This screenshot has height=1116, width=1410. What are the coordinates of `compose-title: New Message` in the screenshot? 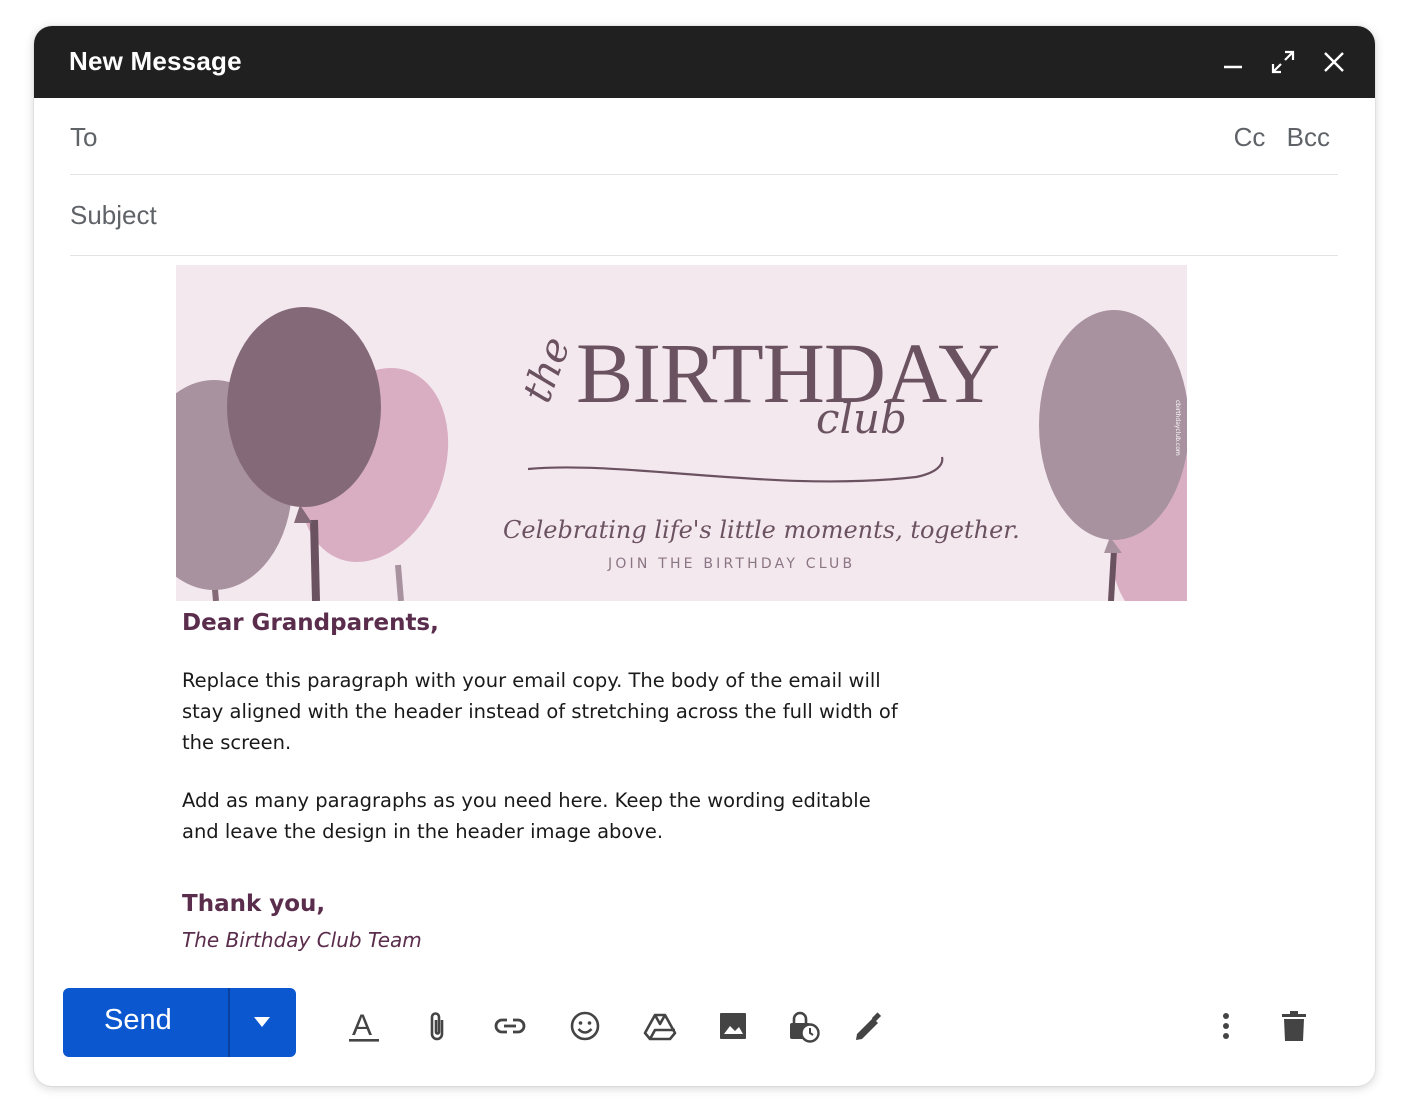 It's located at (155, 61).